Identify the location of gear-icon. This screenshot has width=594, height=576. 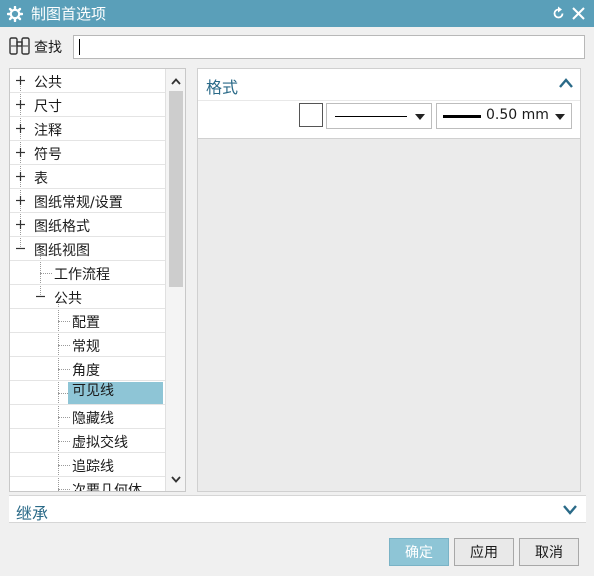
(15, 13).